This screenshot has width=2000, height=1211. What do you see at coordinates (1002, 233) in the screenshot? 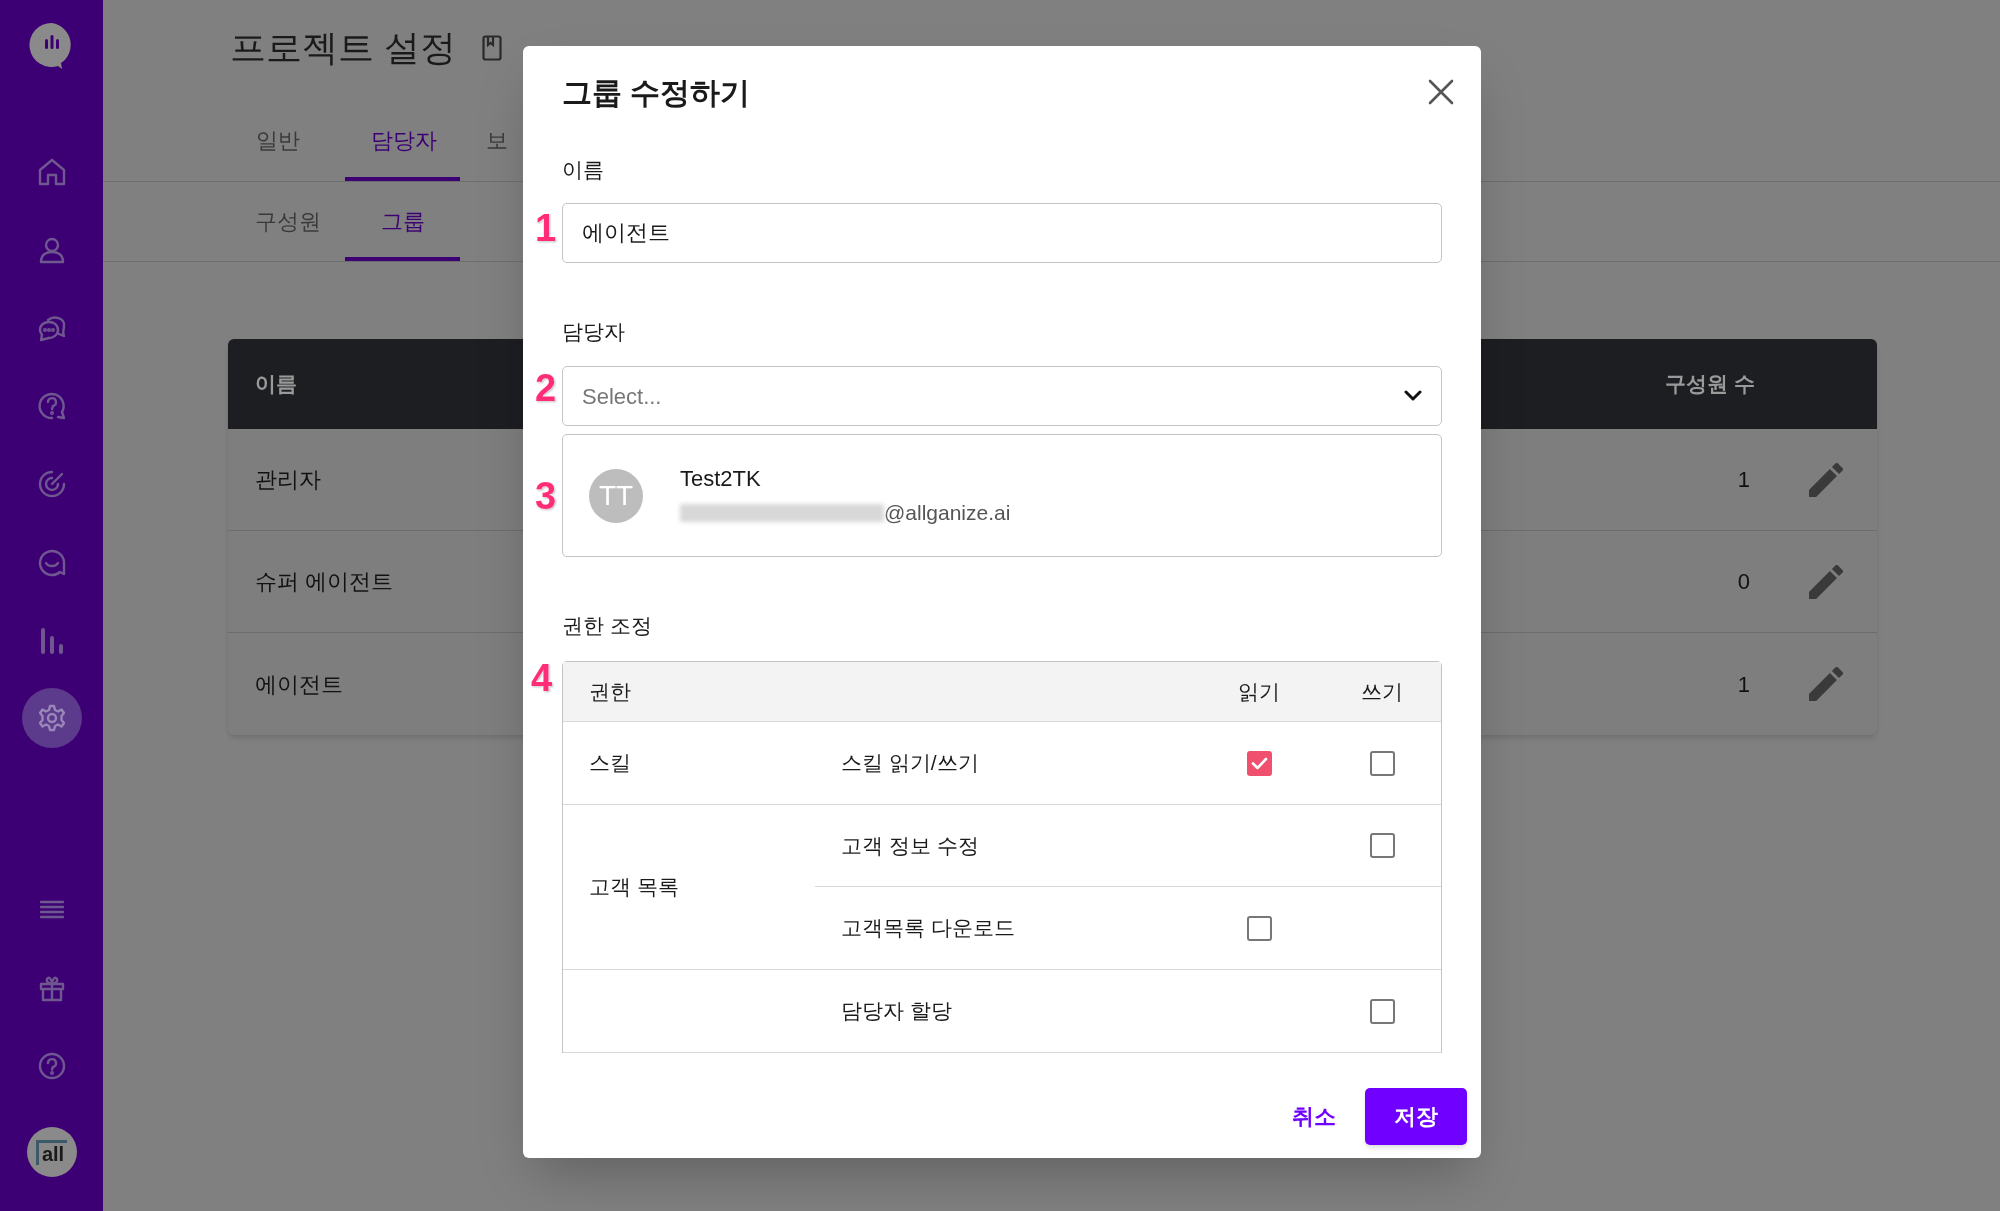
I see `input-field: 에이전트` at bounding box center [1002, 233].